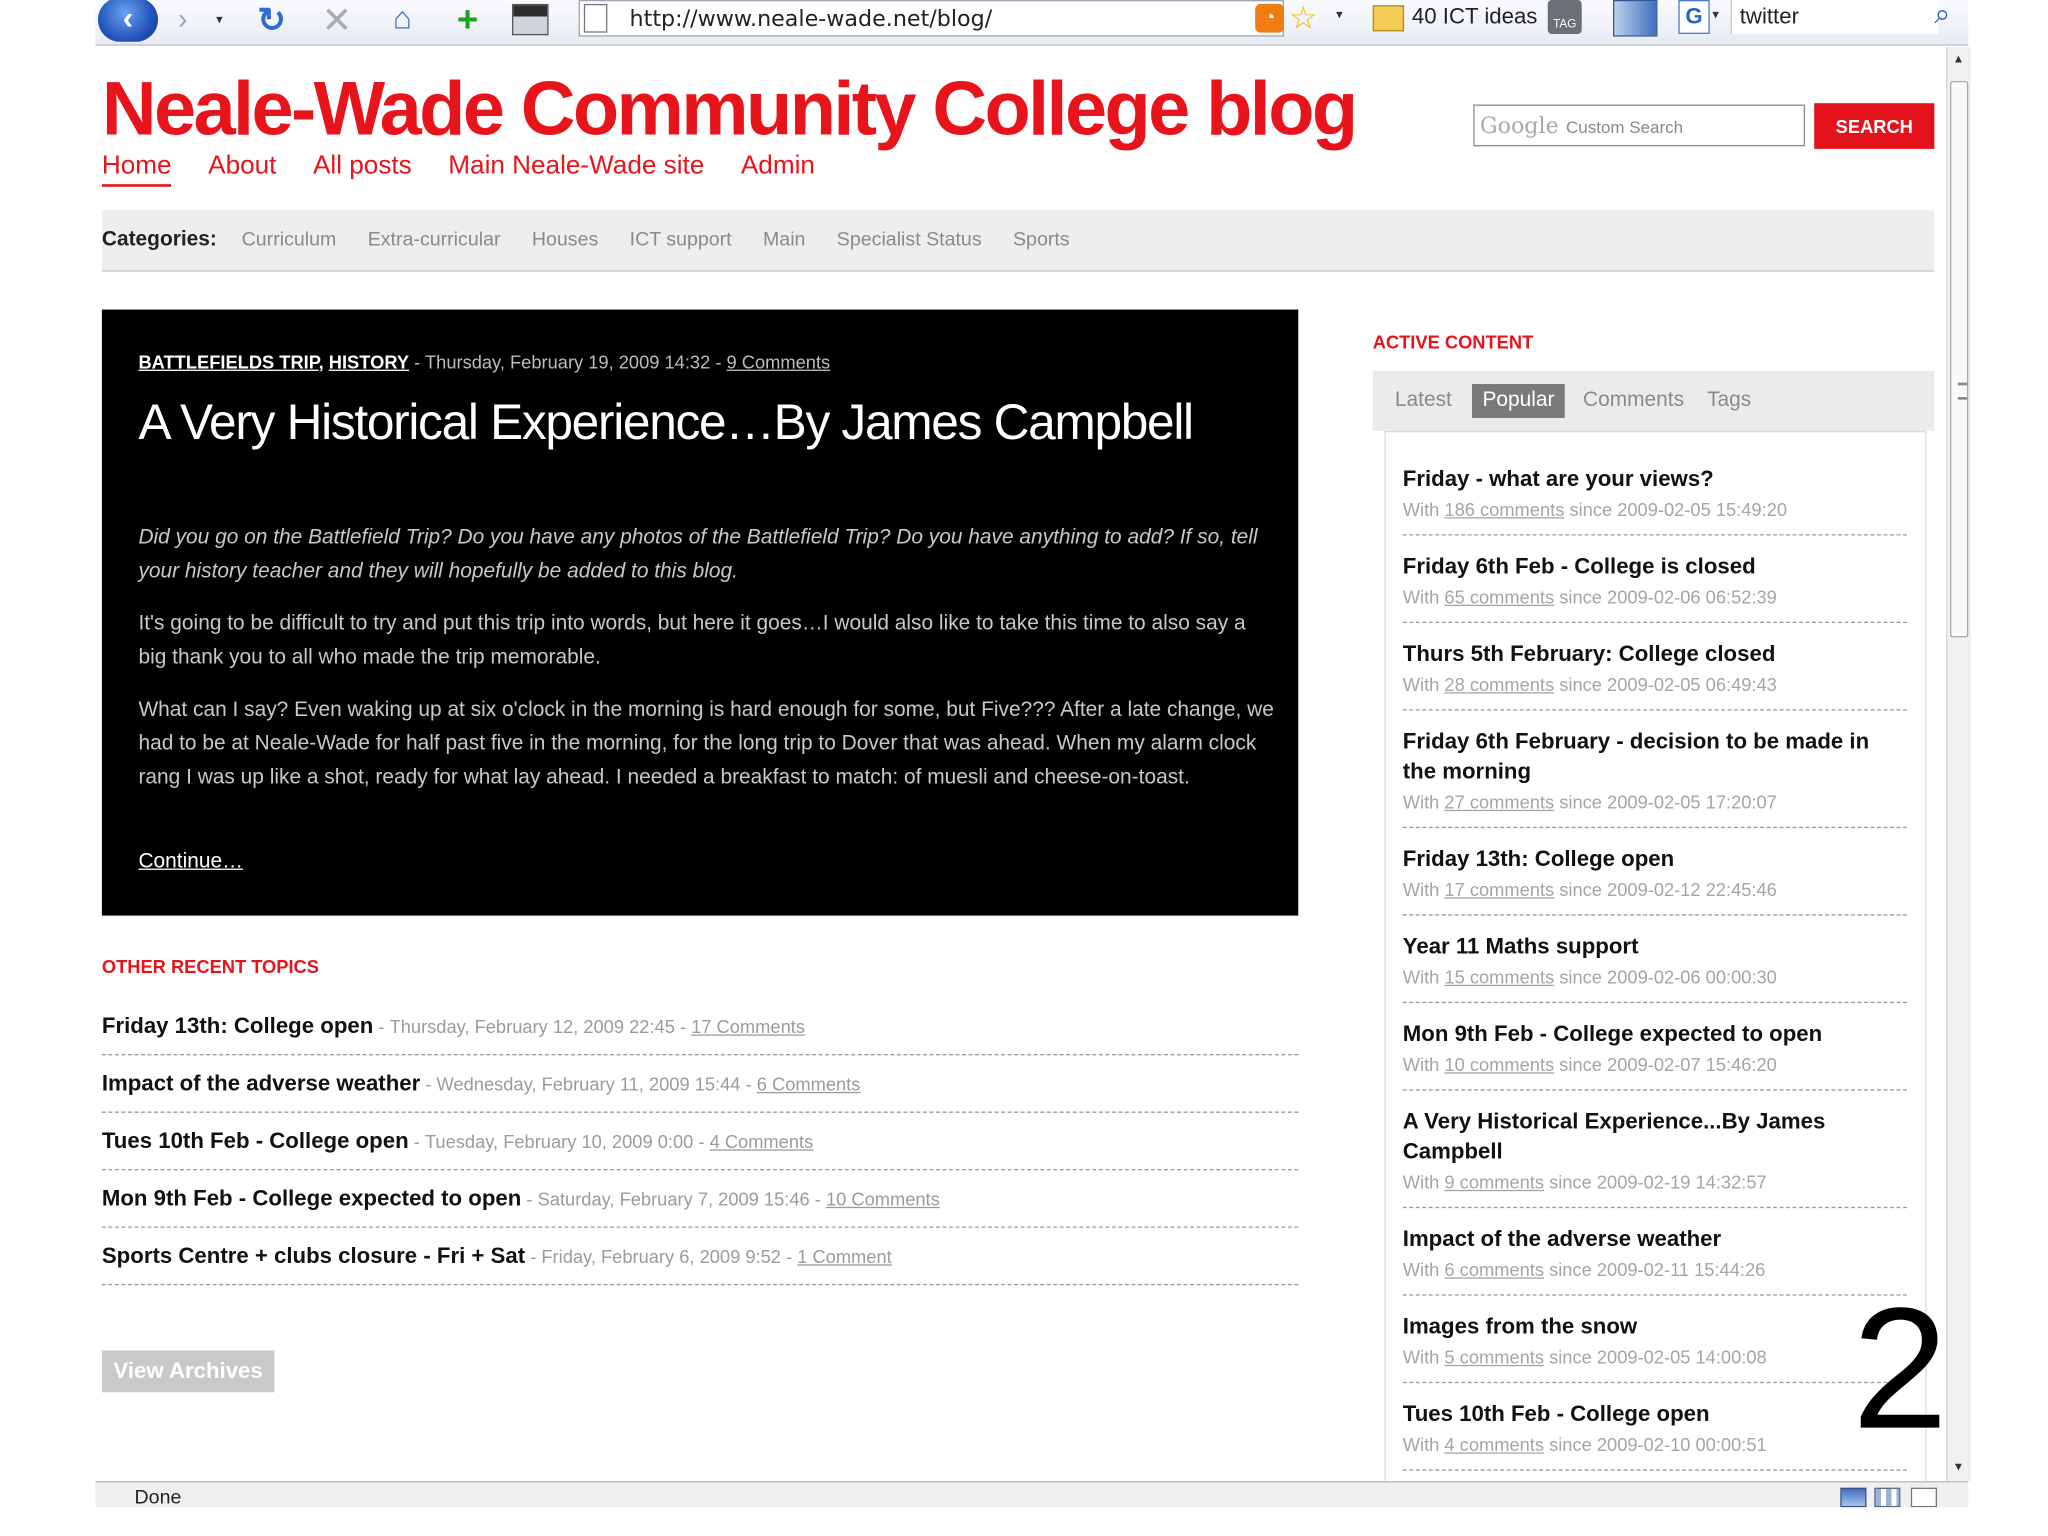 The width and height of the screenshot is (2048, 1536). Describe the element at coordinates (1388, 18) in the screenshot. I see `folder-icon` at that location.